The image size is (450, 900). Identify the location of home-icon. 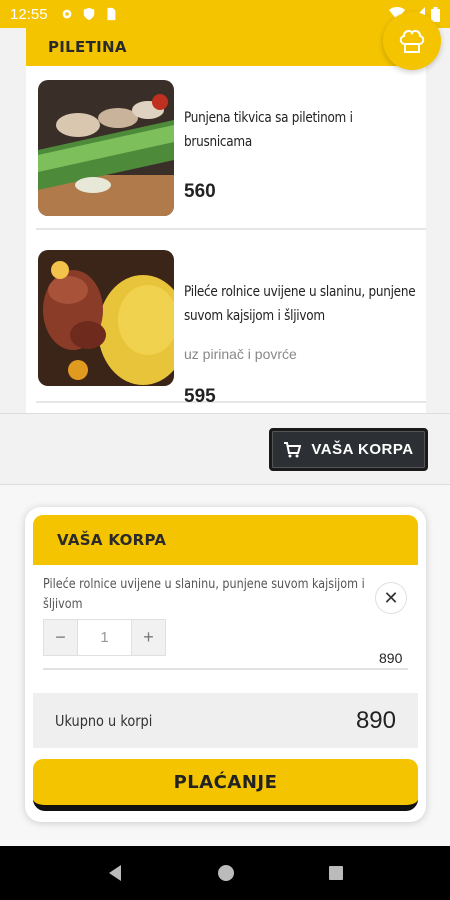
(226, 873).